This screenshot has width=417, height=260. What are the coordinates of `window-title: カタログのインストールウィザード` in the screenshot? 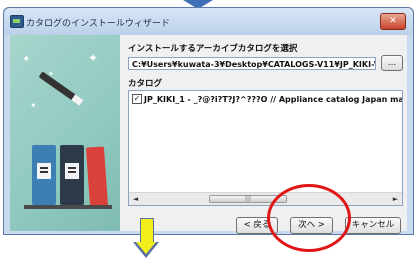 It's located at (98, 24).